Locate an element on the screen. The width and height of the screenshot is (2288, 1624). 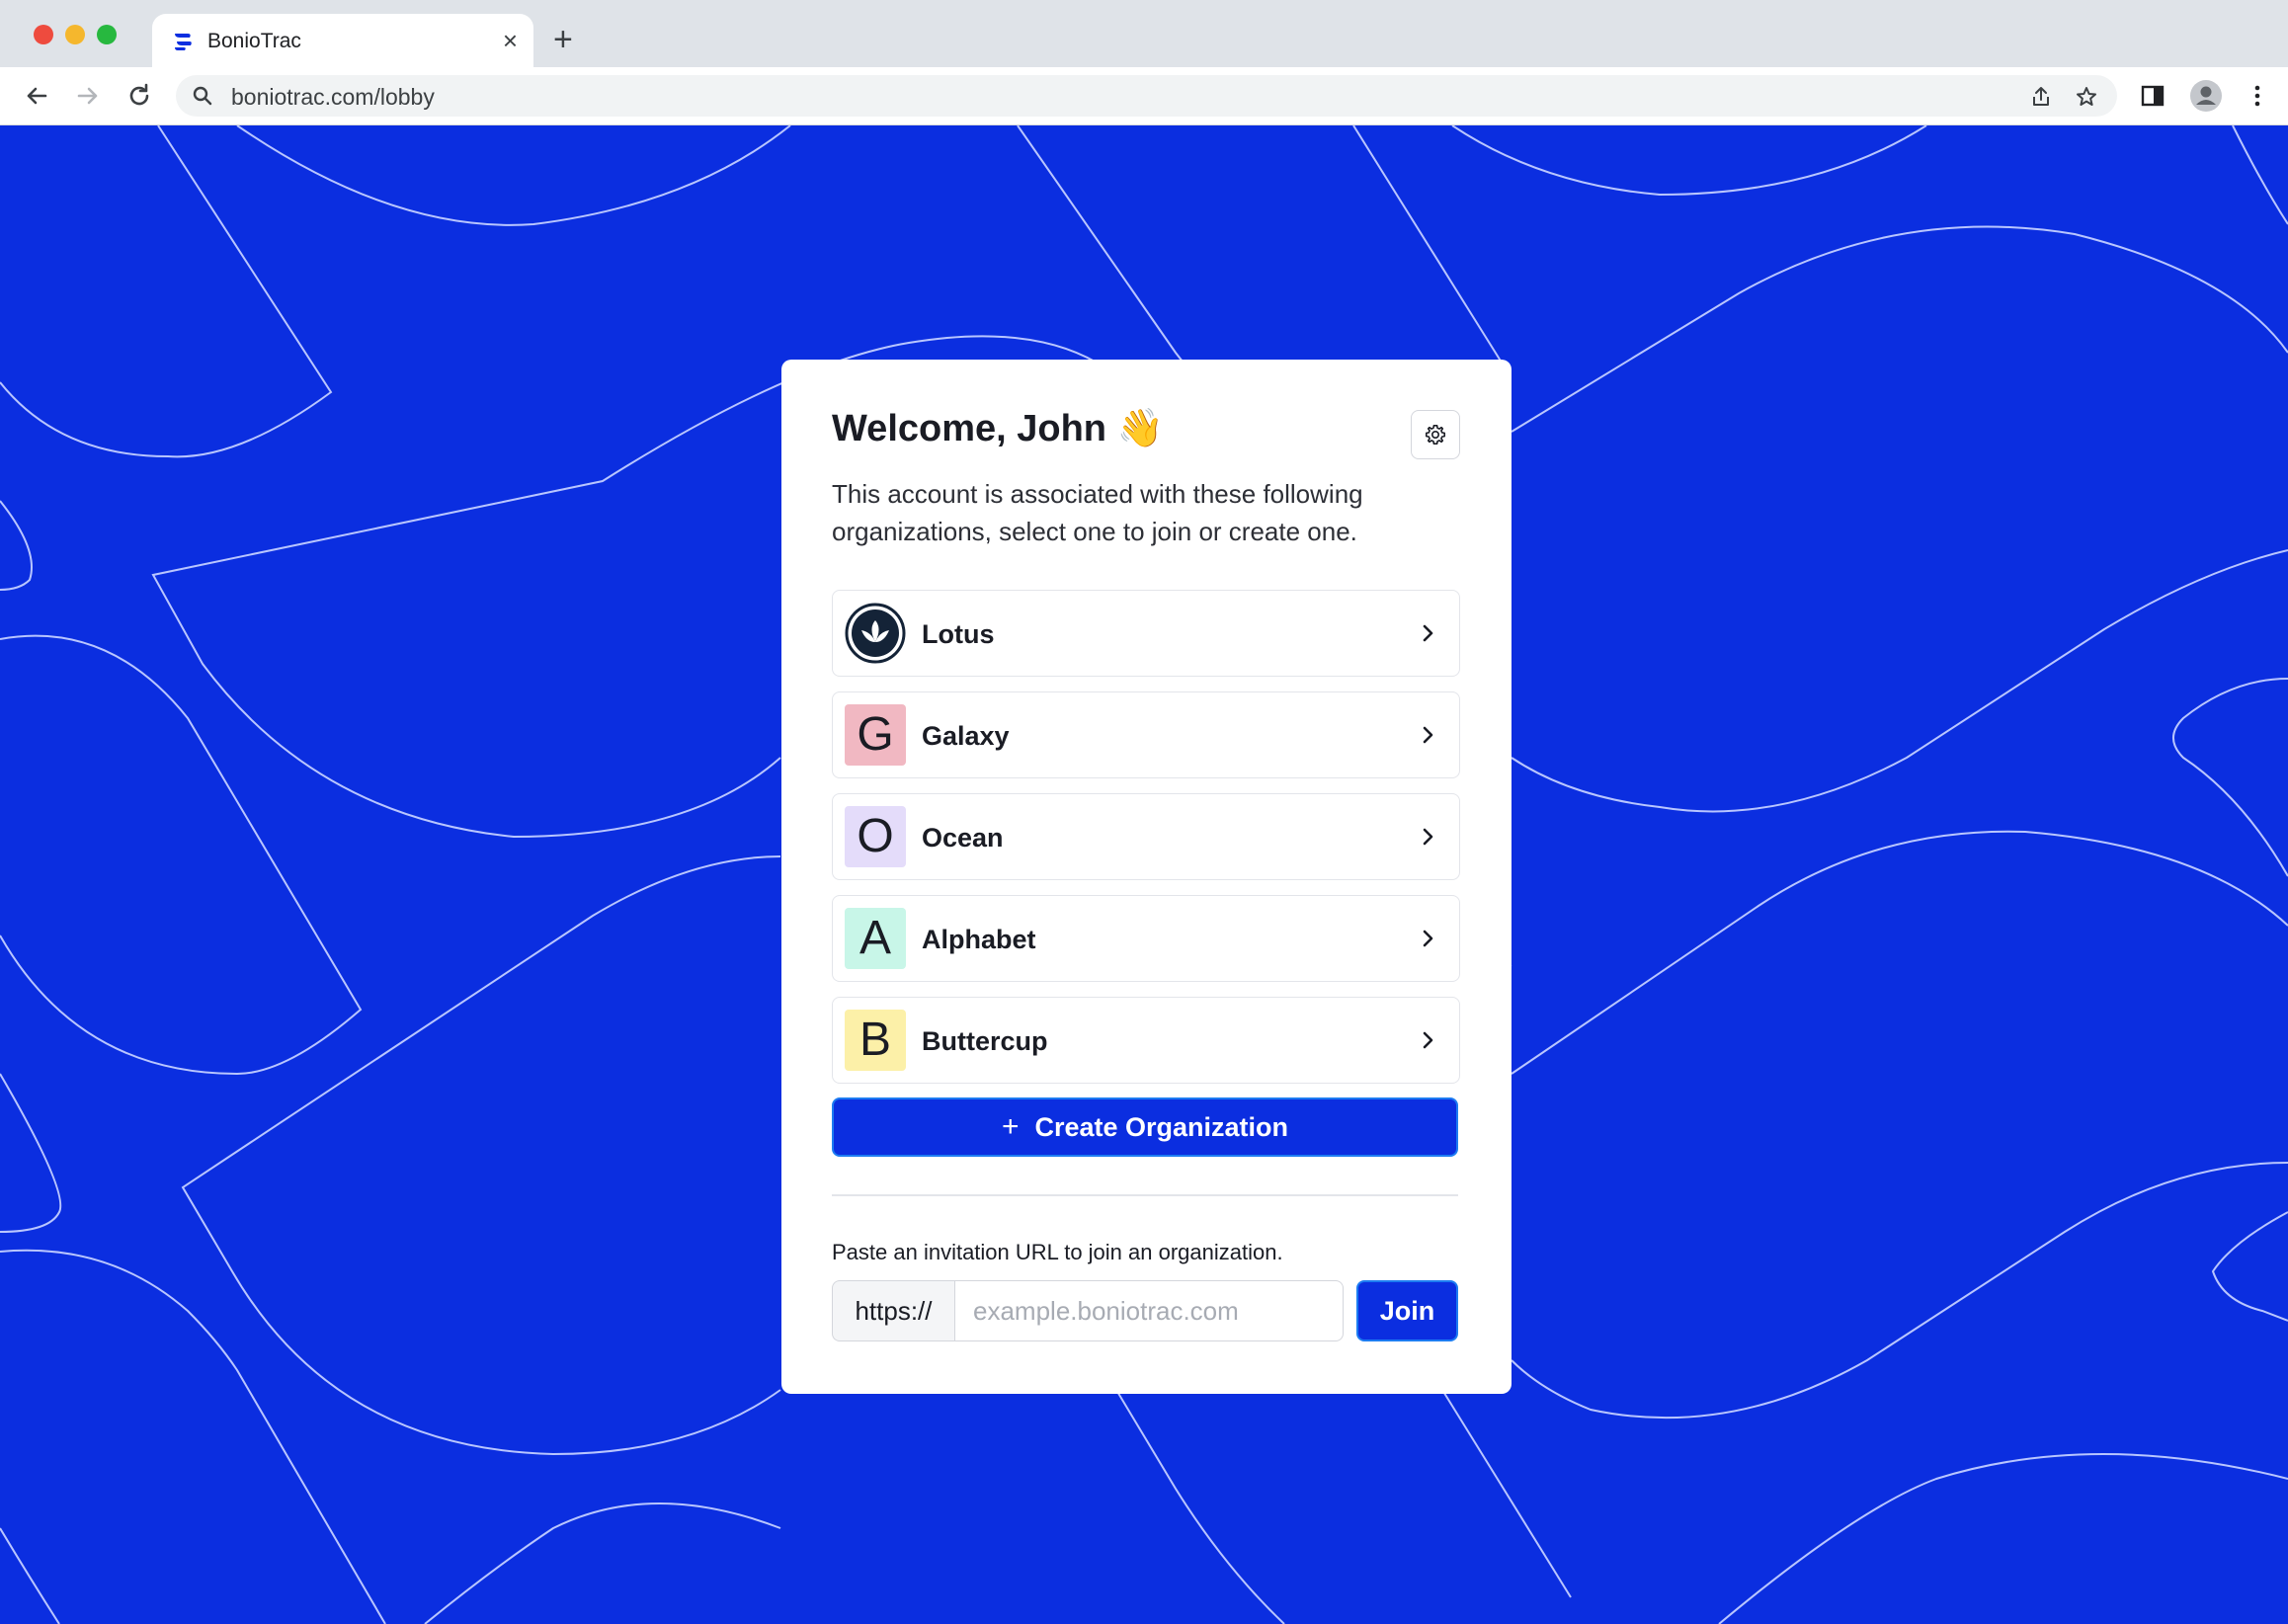
org-name: Alphabet is located at coordinates (979, 940).